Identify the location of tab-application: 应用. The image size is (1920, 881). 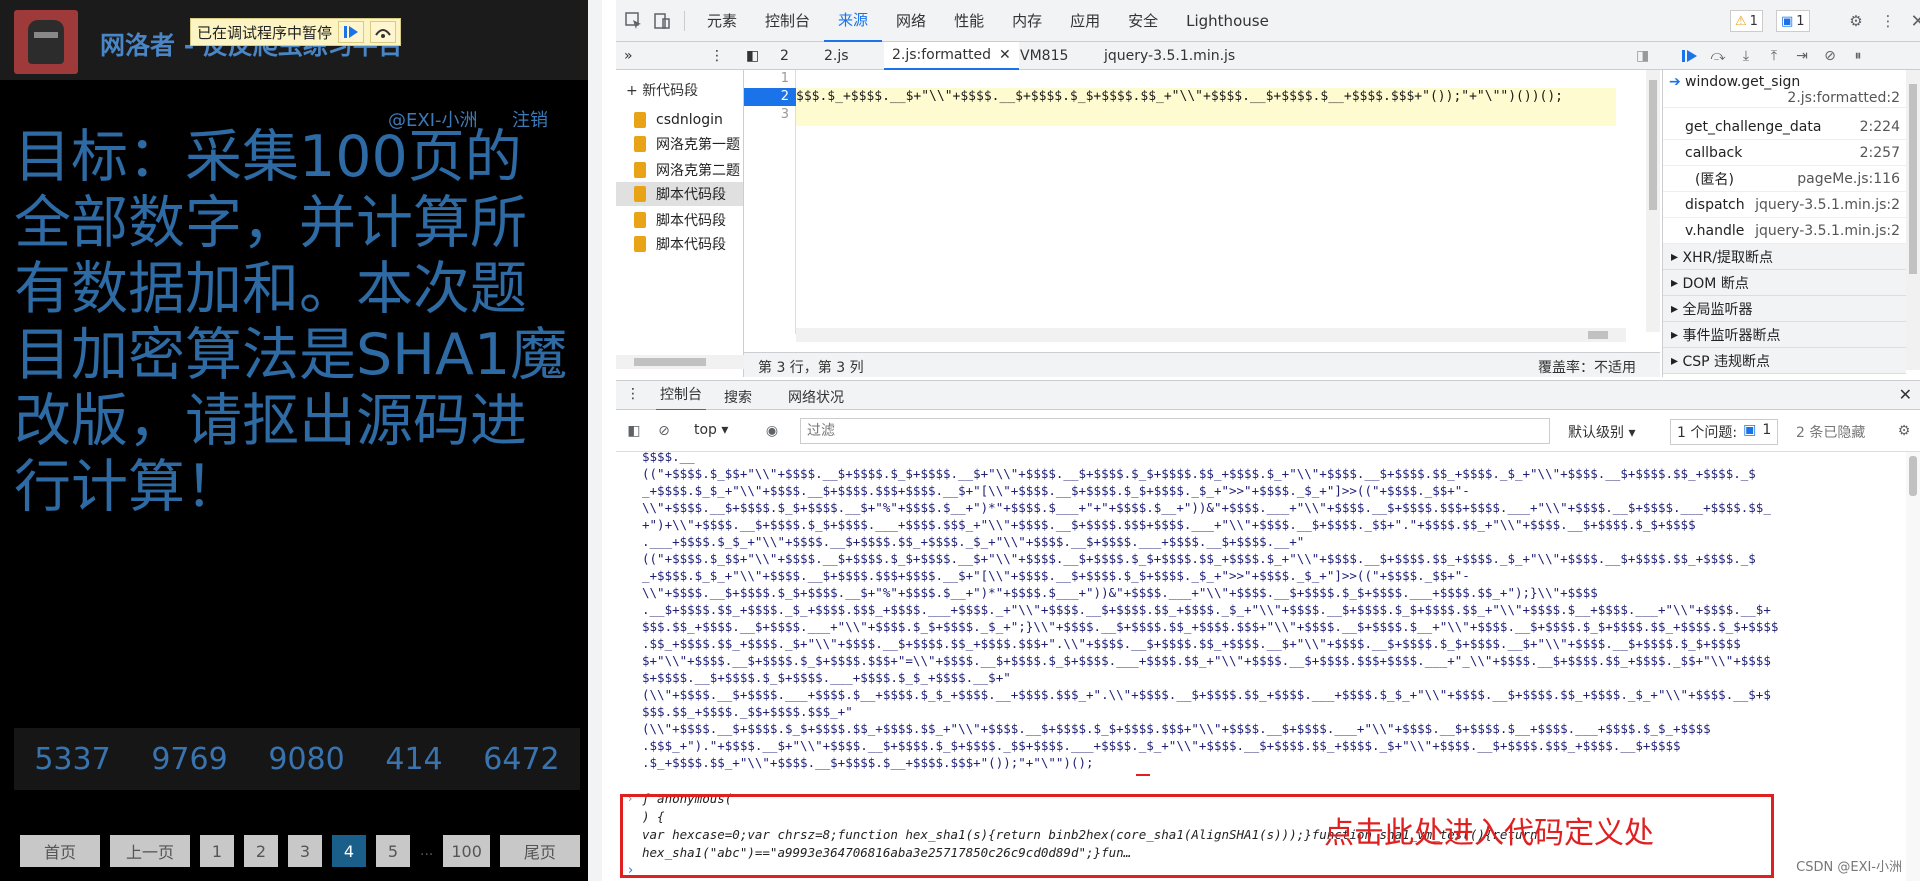
(1085, 21).